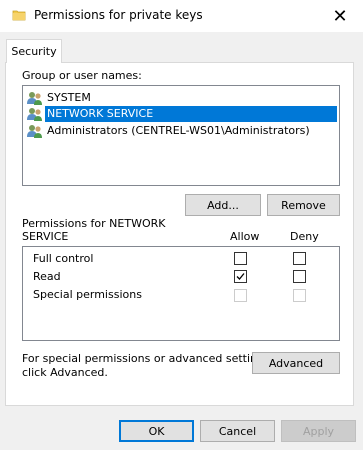  I want to click on permission-full-control: Full control, so click(63, 258).